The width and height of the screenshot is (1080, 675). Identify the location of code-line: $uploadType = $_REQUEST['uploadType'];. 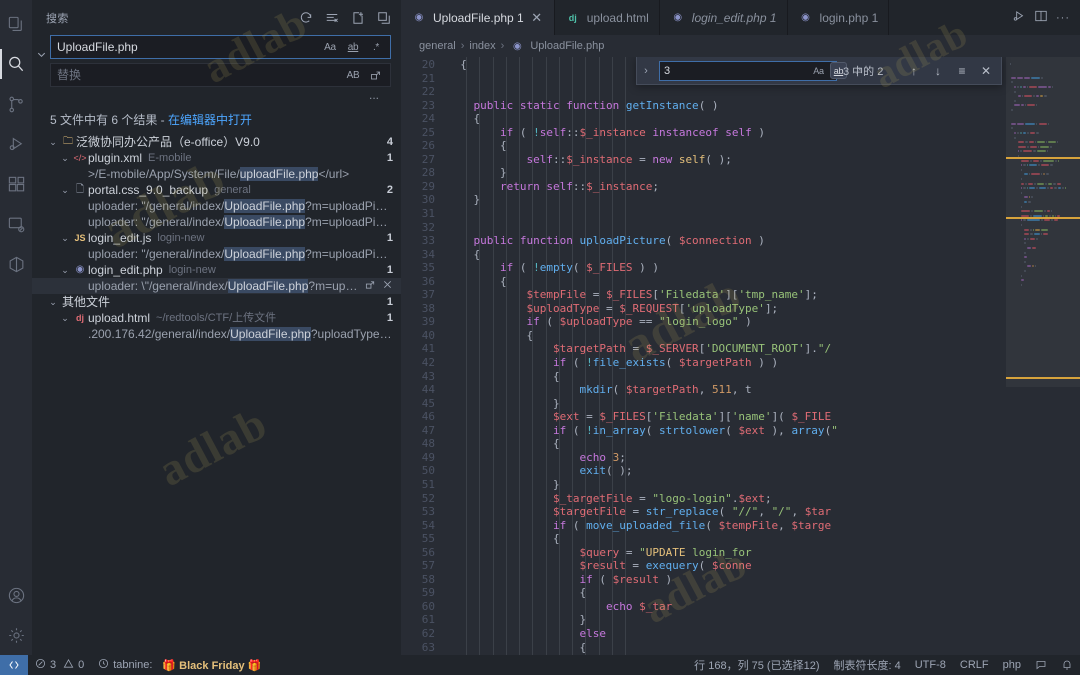
(652, 308).